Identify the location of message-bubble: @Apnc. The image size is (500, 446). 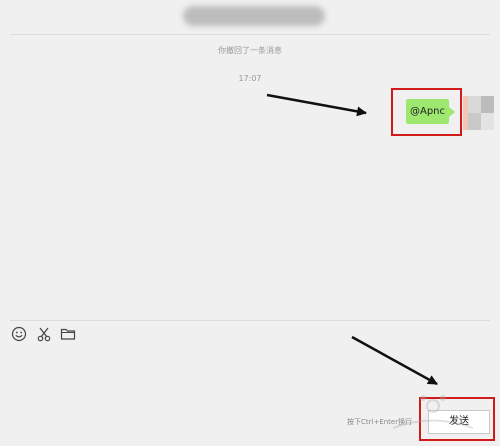
(427, 111).